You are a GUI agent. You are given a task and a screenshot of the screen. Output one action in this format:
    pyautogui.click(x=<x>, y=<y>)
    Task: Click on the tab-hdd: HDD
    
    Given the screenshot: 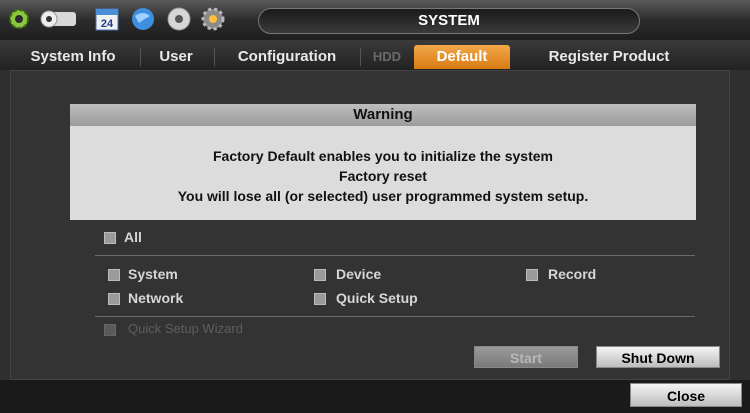 What is the action you would take?
    pyautogui.click(x=387, y=56)
    